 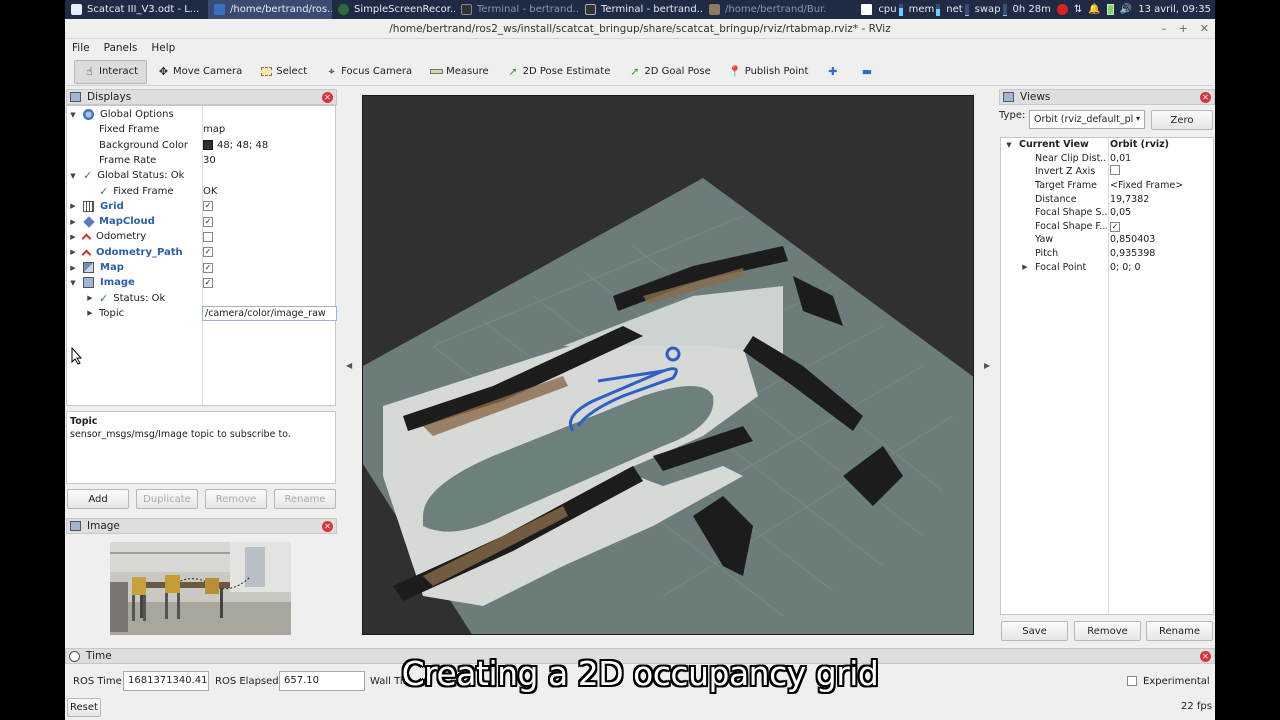 What do you see at coordinates (1107, 631) in the screenshot?
I see `remove-view-button: Remove` at bounding box center [1107, 631].